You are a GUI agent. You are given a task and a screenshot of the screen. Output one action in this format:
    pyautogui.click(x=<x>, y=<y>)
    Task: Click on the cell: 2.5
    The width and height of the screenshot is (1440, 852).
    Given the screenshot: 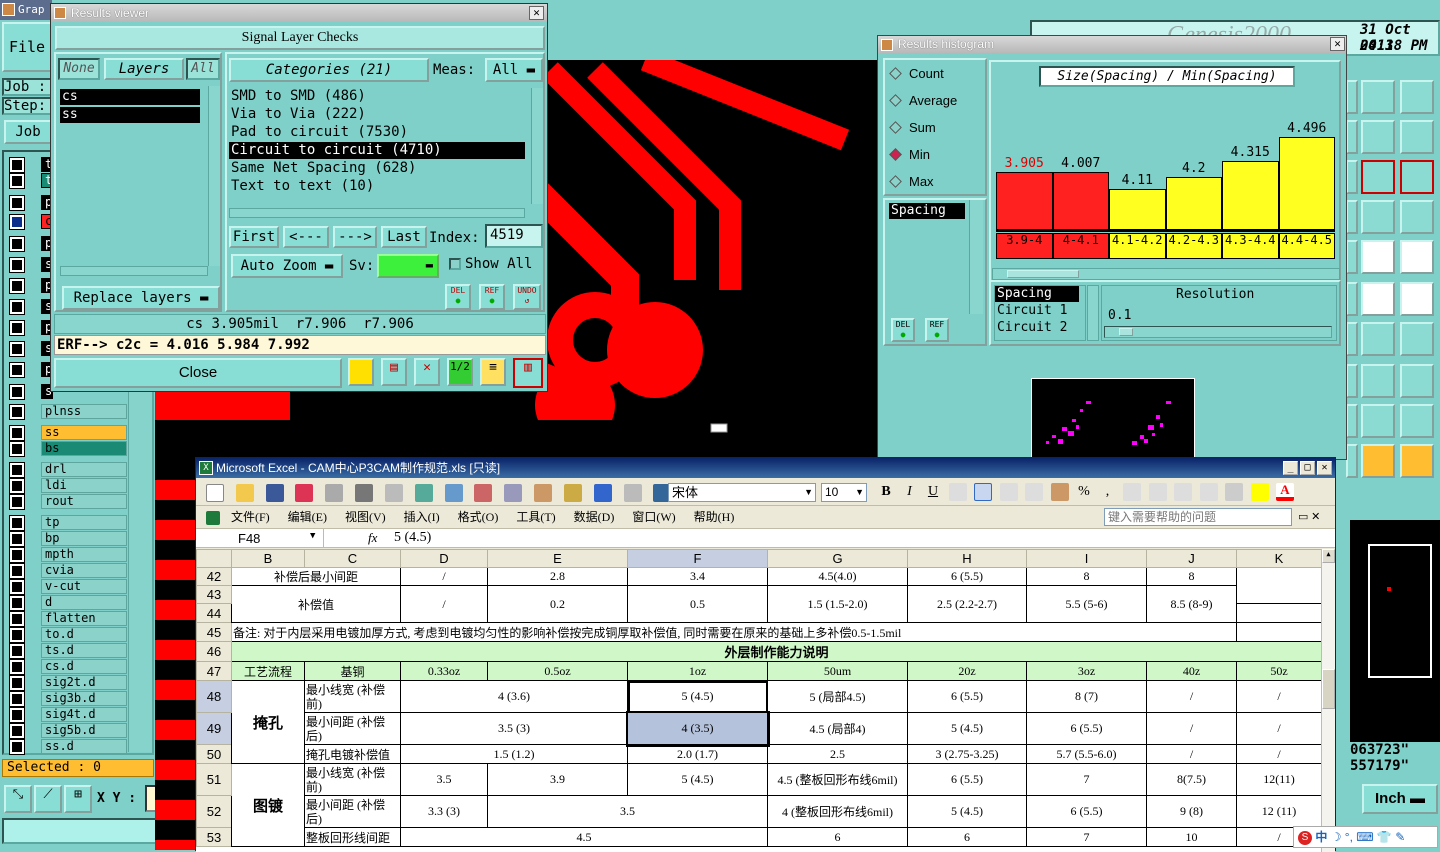 What is the action you would take?
    pyautogui.click(x=837, y=754)
    